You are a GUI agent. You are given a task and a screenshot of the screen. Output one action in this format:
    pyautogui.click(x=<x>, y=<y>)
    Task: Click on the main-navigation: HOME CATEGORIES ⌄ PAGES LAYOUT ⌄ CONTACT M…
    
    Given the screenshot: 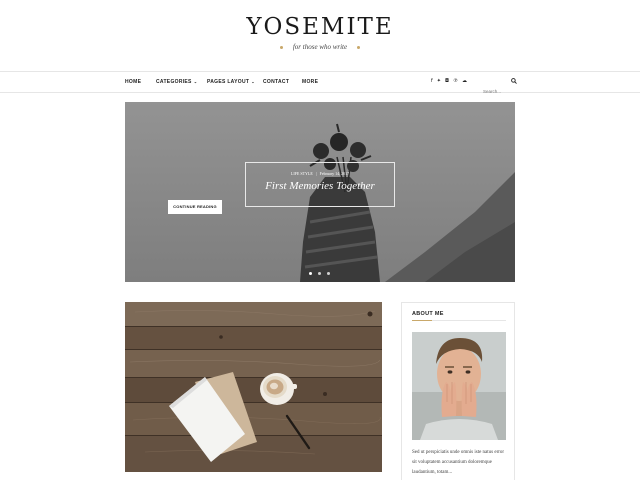 What is the action you would take?
    pyautogui.click(x=320, y=83)
    